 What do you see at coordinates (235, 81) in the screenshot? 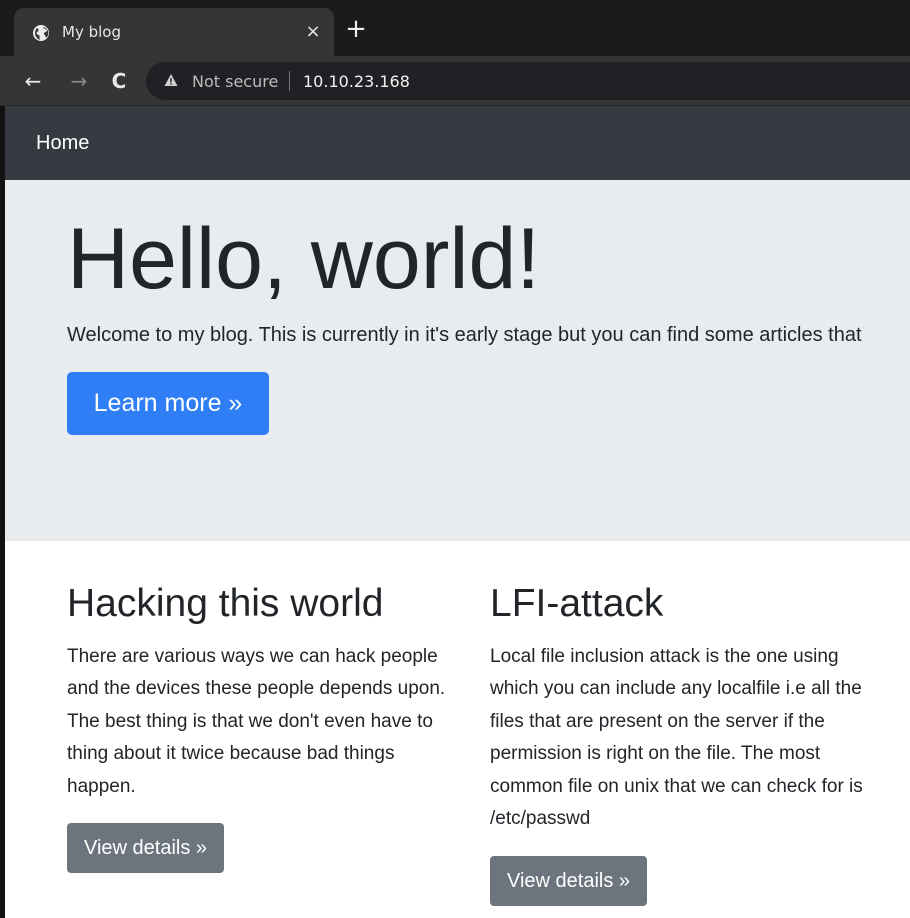
I see `security-label: Not secure` at bounding box center [235, 81].